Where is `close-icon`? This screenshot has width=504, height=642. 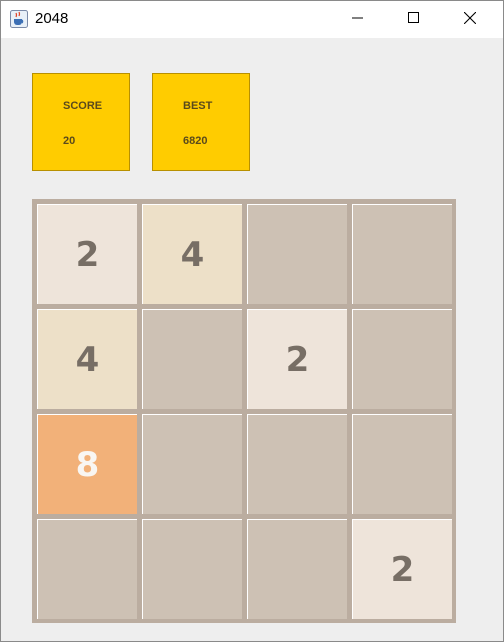 close-icon is located at coordinates (470, 20).